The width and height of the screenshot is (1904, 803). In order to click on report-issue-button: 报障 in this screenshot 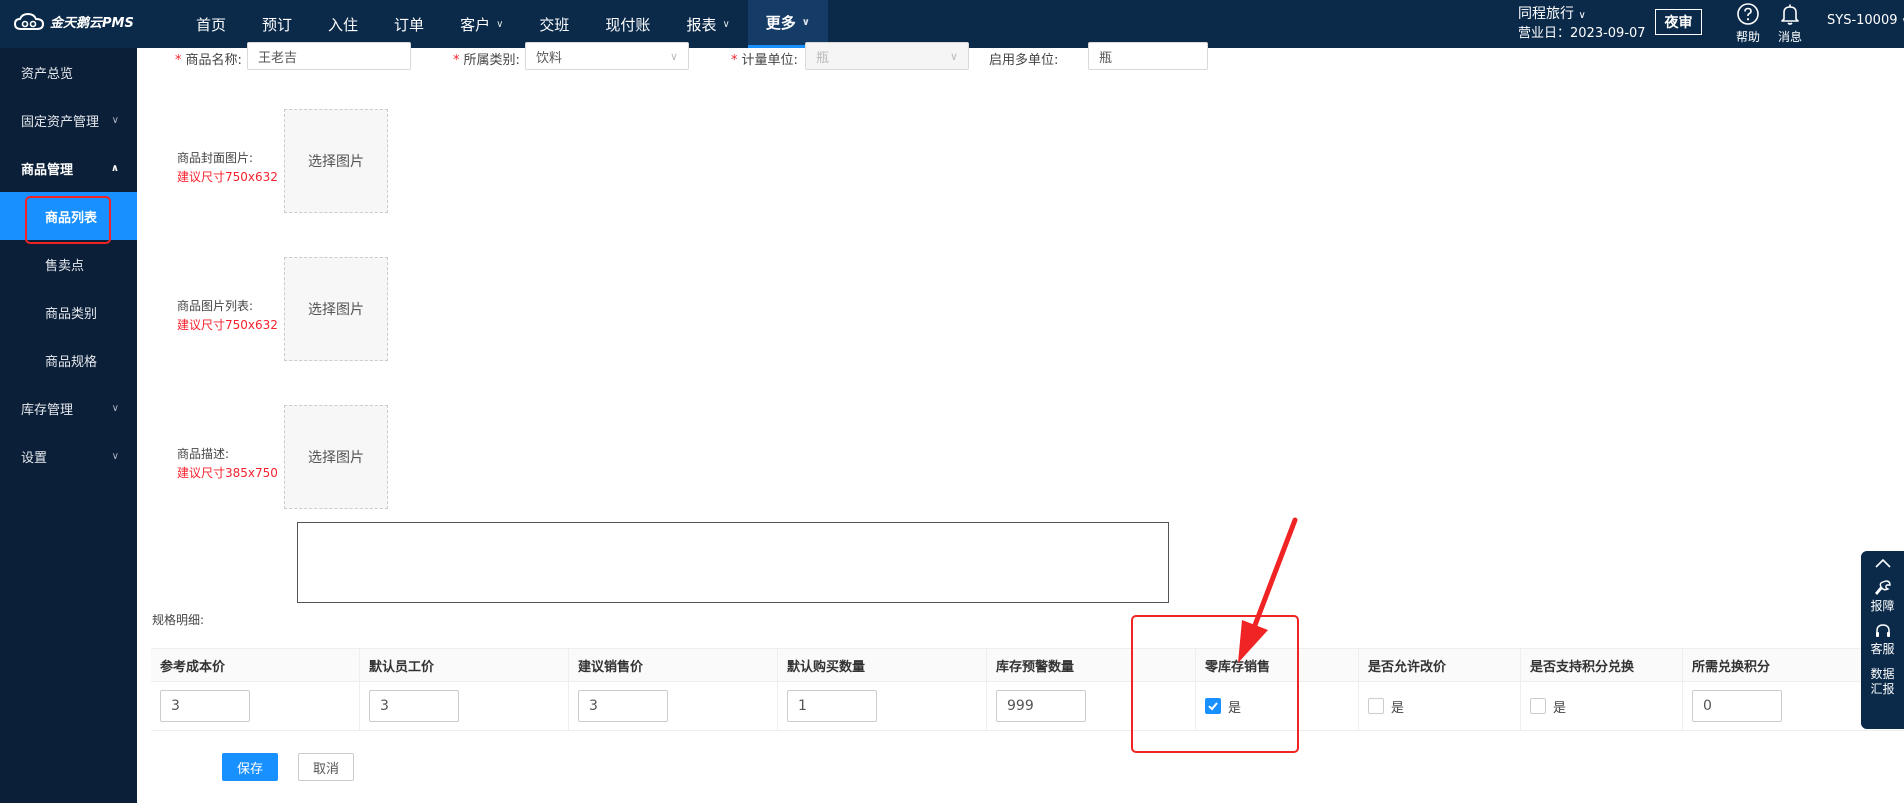, I will do `click(1882, 596)`.